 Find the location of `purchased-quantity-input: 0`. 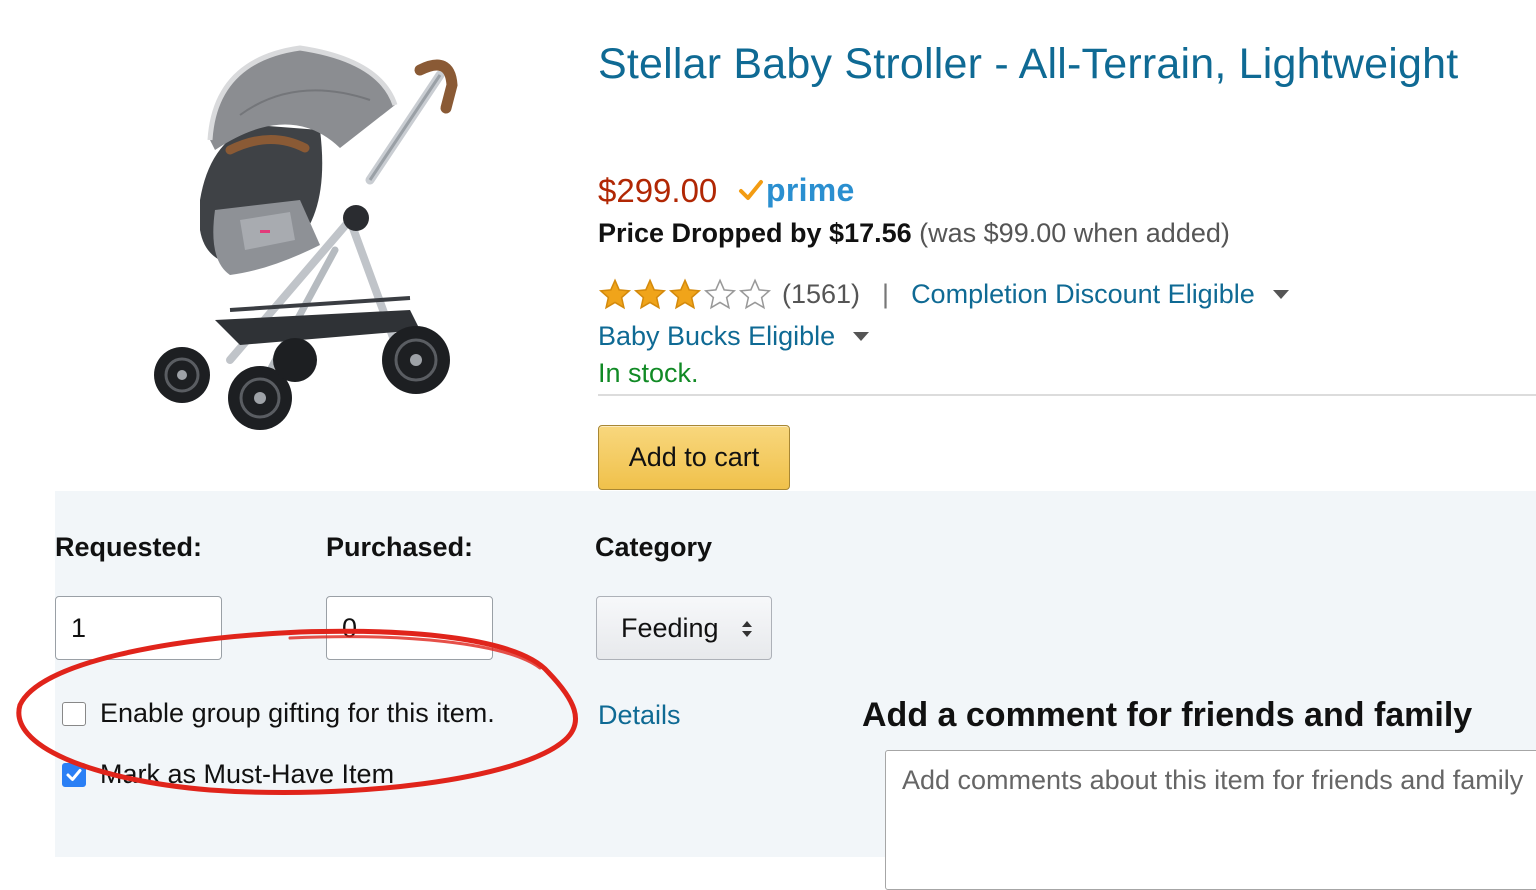

purchased-quantity-input: 0 is located at coordinates (409, 628).